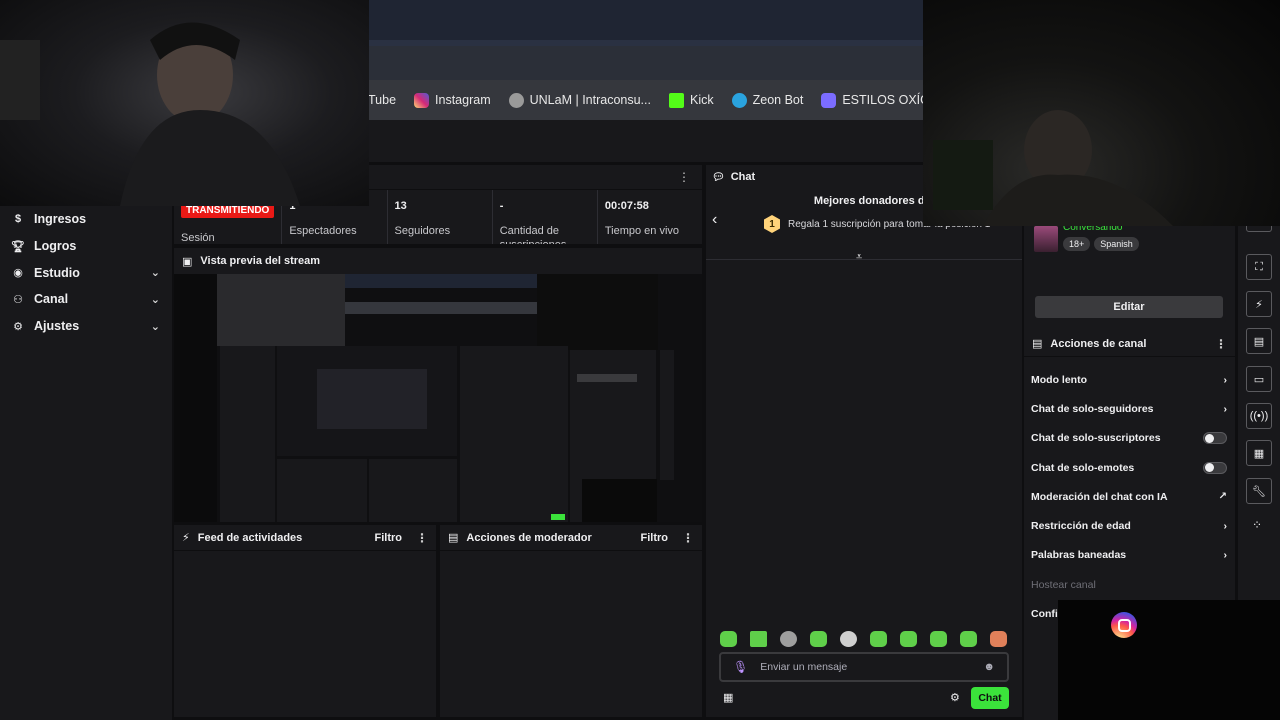  I want to click on webcam-overlay-main, so click(184, 103).